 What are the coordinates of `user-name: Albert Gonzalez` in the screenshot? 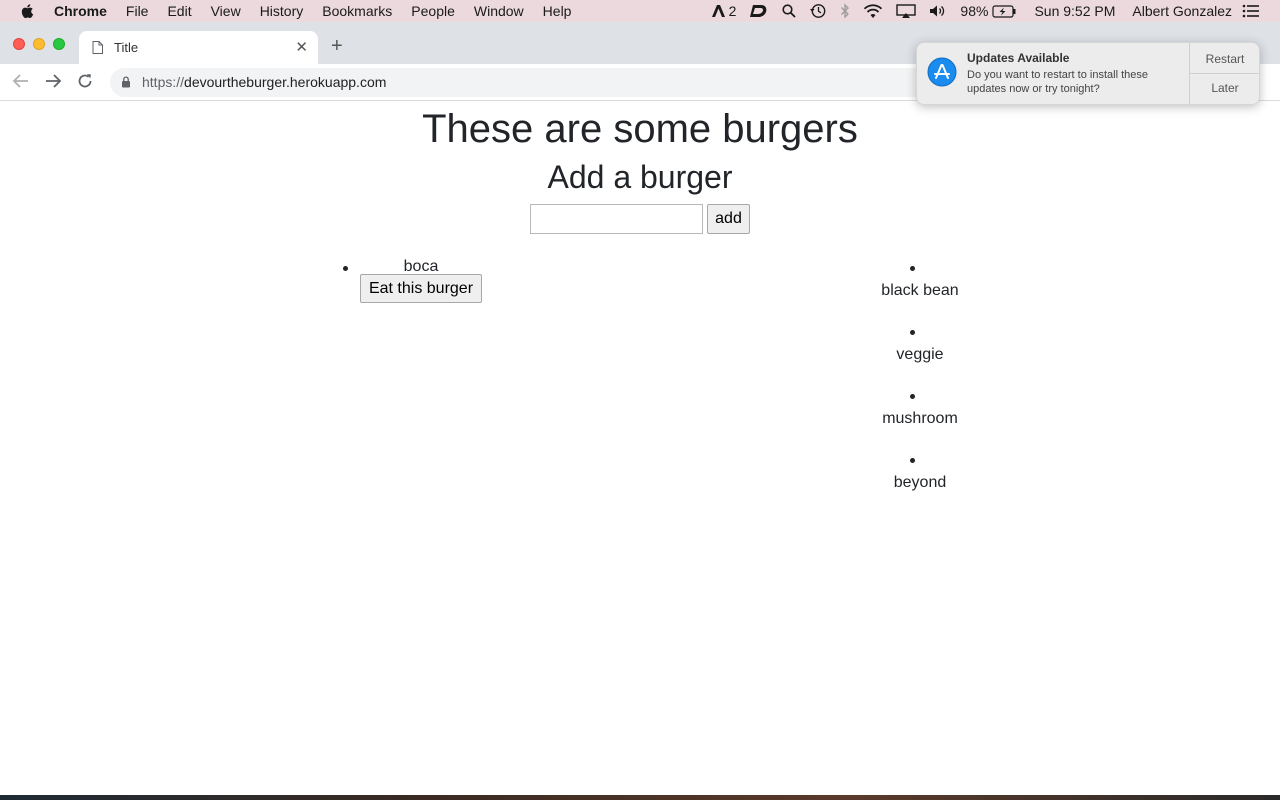 It's located at (1182, 11).